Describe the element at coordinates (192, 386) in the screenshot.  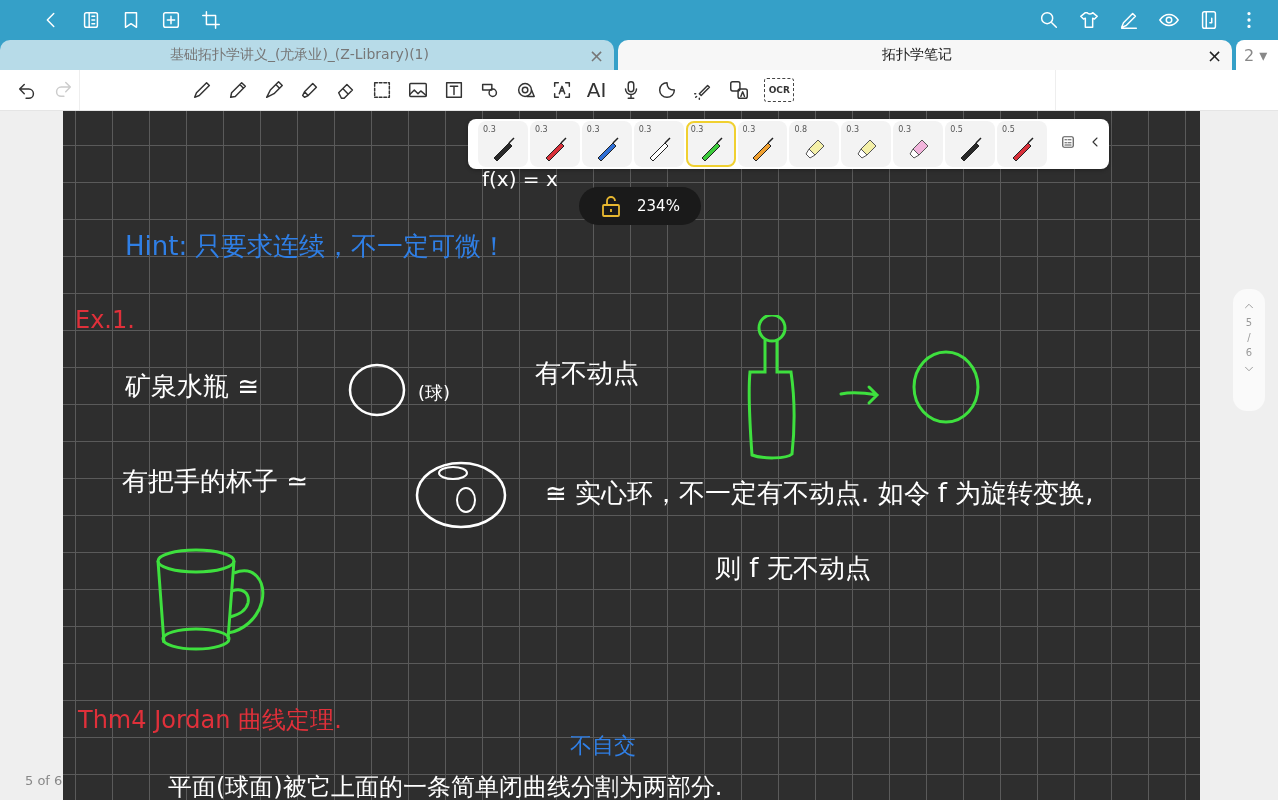
I see `handwritten-note: 矿泉水瓶 ≅` at that location.